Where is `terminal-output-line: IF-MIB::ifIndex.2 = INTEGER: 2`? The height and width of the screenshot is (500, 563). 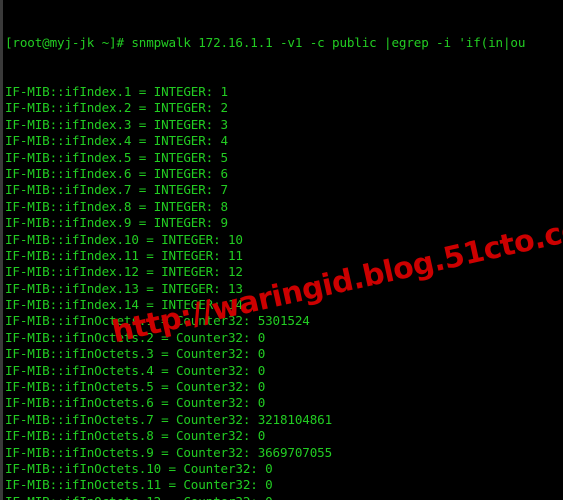 terminal-output-line: IF-MIB::ifIndex.2 = INTEGER: 2 is located at coordinates (116, 108).